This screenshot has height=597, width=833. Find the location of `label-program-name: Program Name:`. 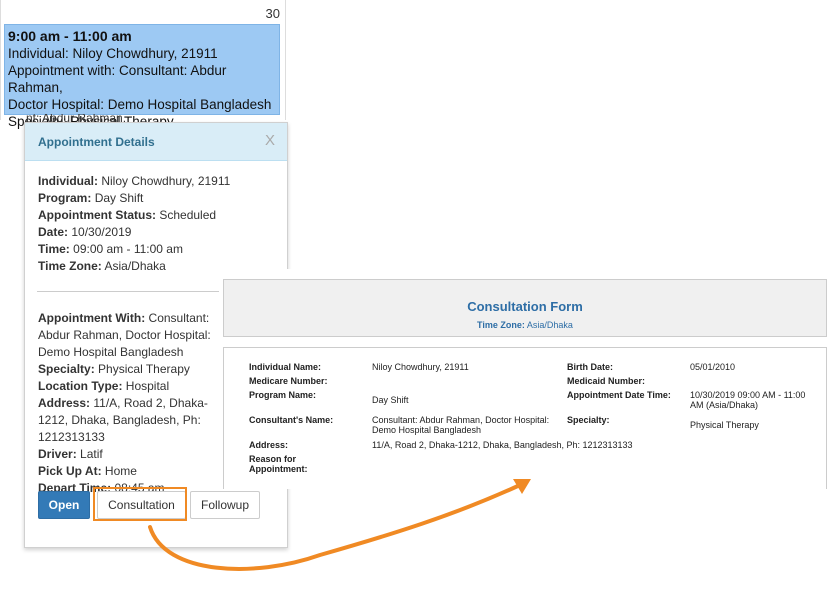

label-program-name: Program Name: is located at coordinates (283, 395).